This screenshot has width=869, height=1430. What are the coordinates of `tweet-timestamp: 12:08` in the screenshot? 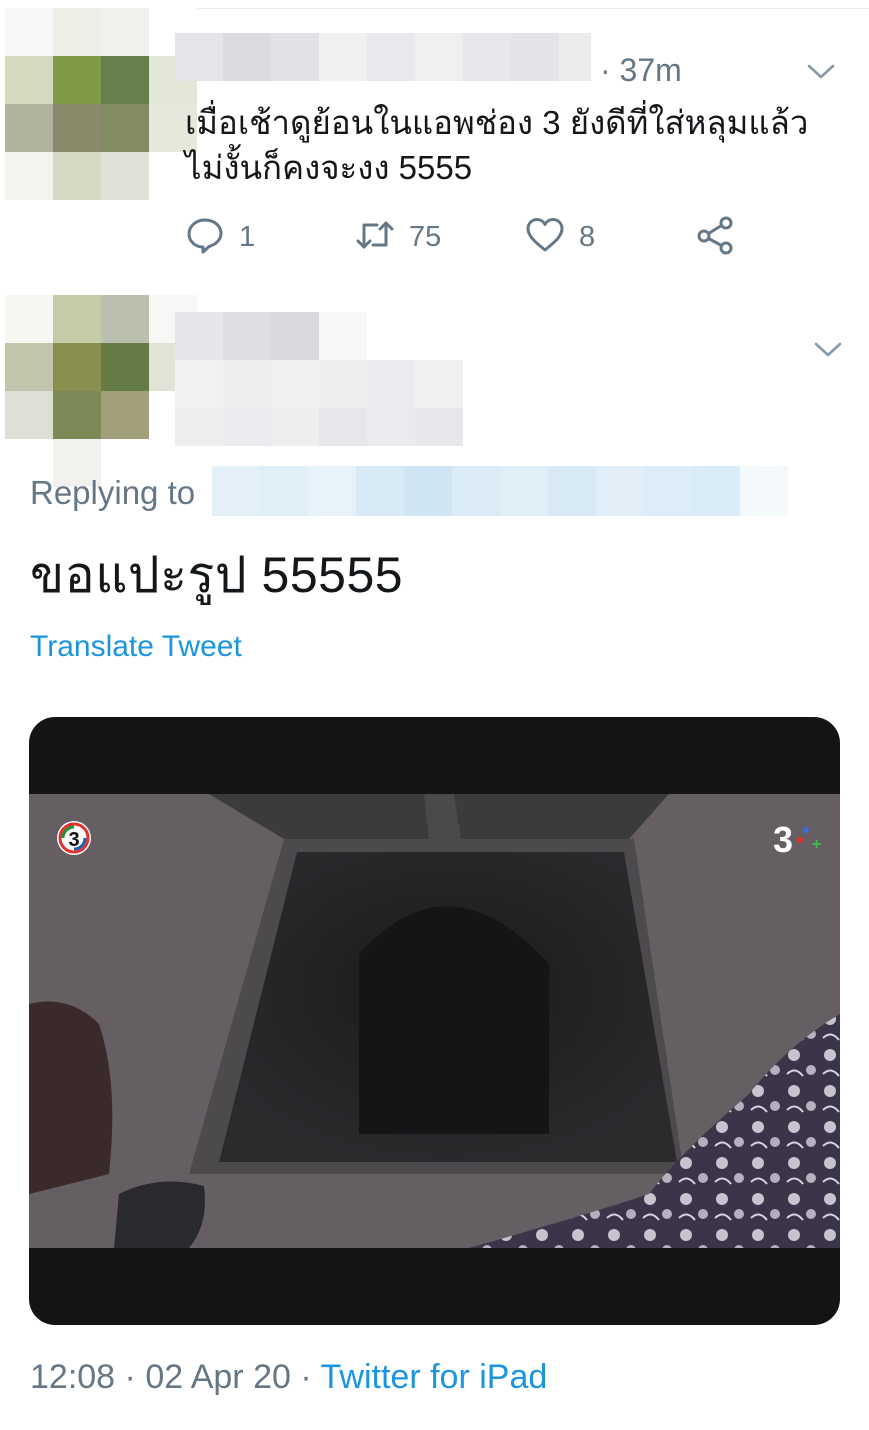 It's located at (73, 1377).